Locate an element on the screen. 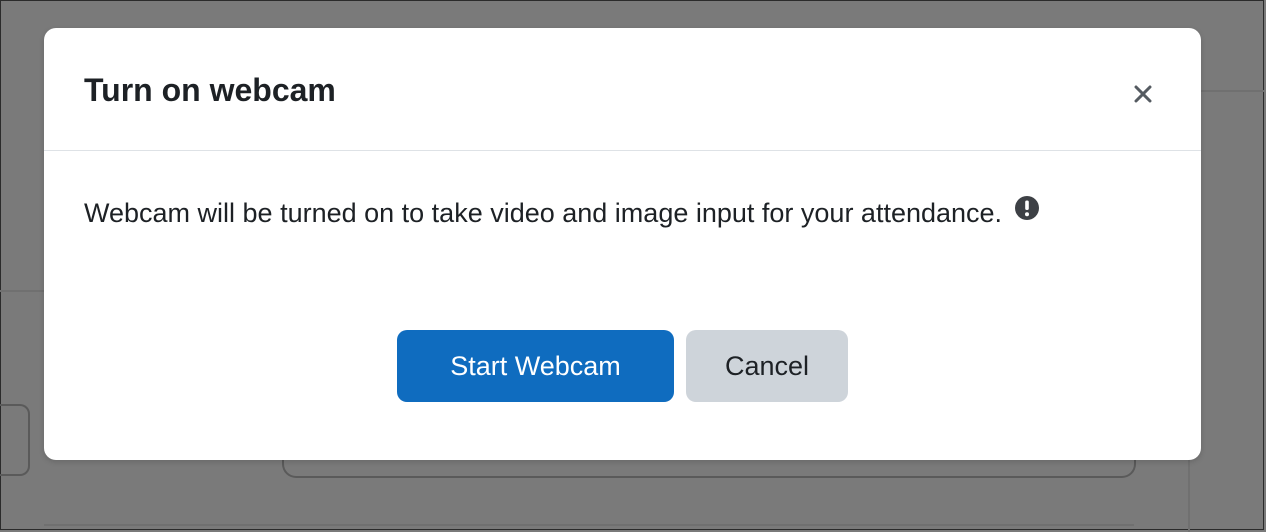 This screenshot has height=532, width=1266. background-input-outline is located at coordinates (15, 440).